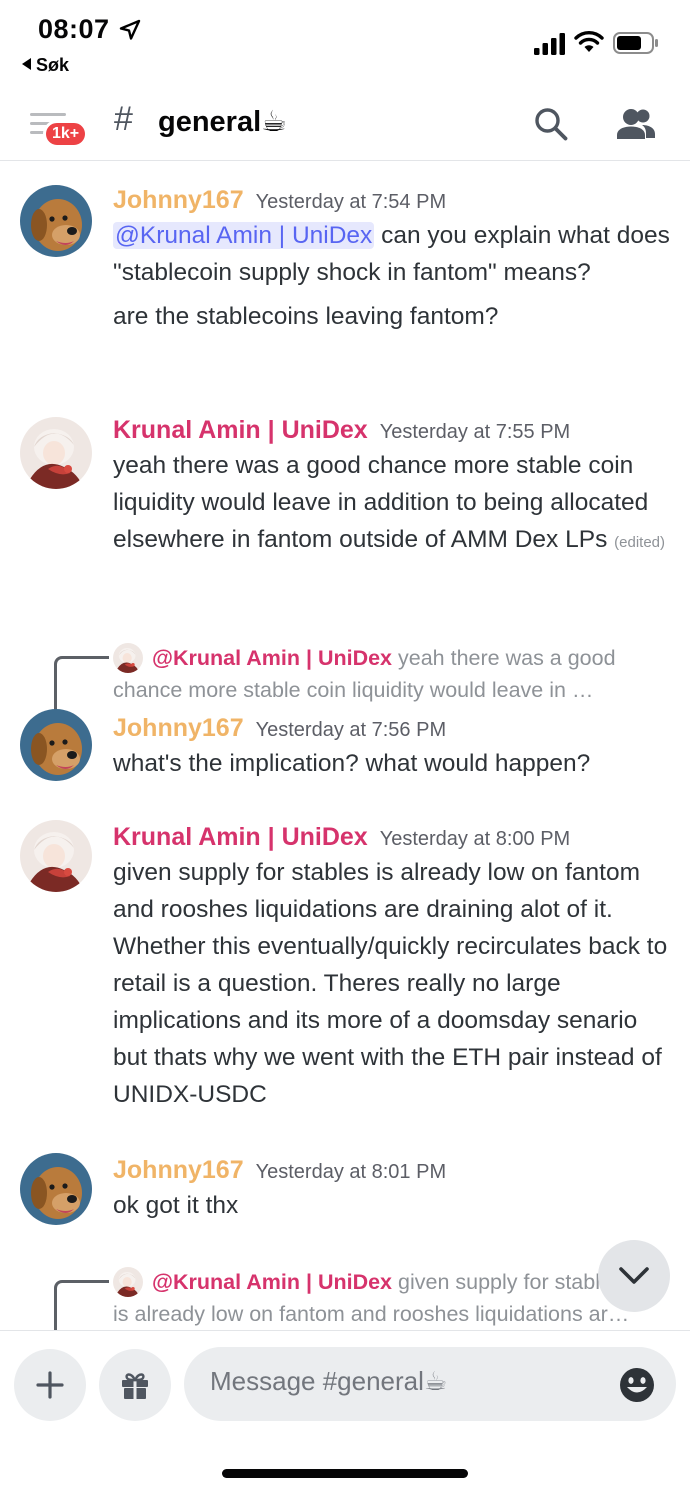  What do you see at coordinates (345, 1473) in the screenshot?
I see `home-indicator` at bounding box center [345, 1473].